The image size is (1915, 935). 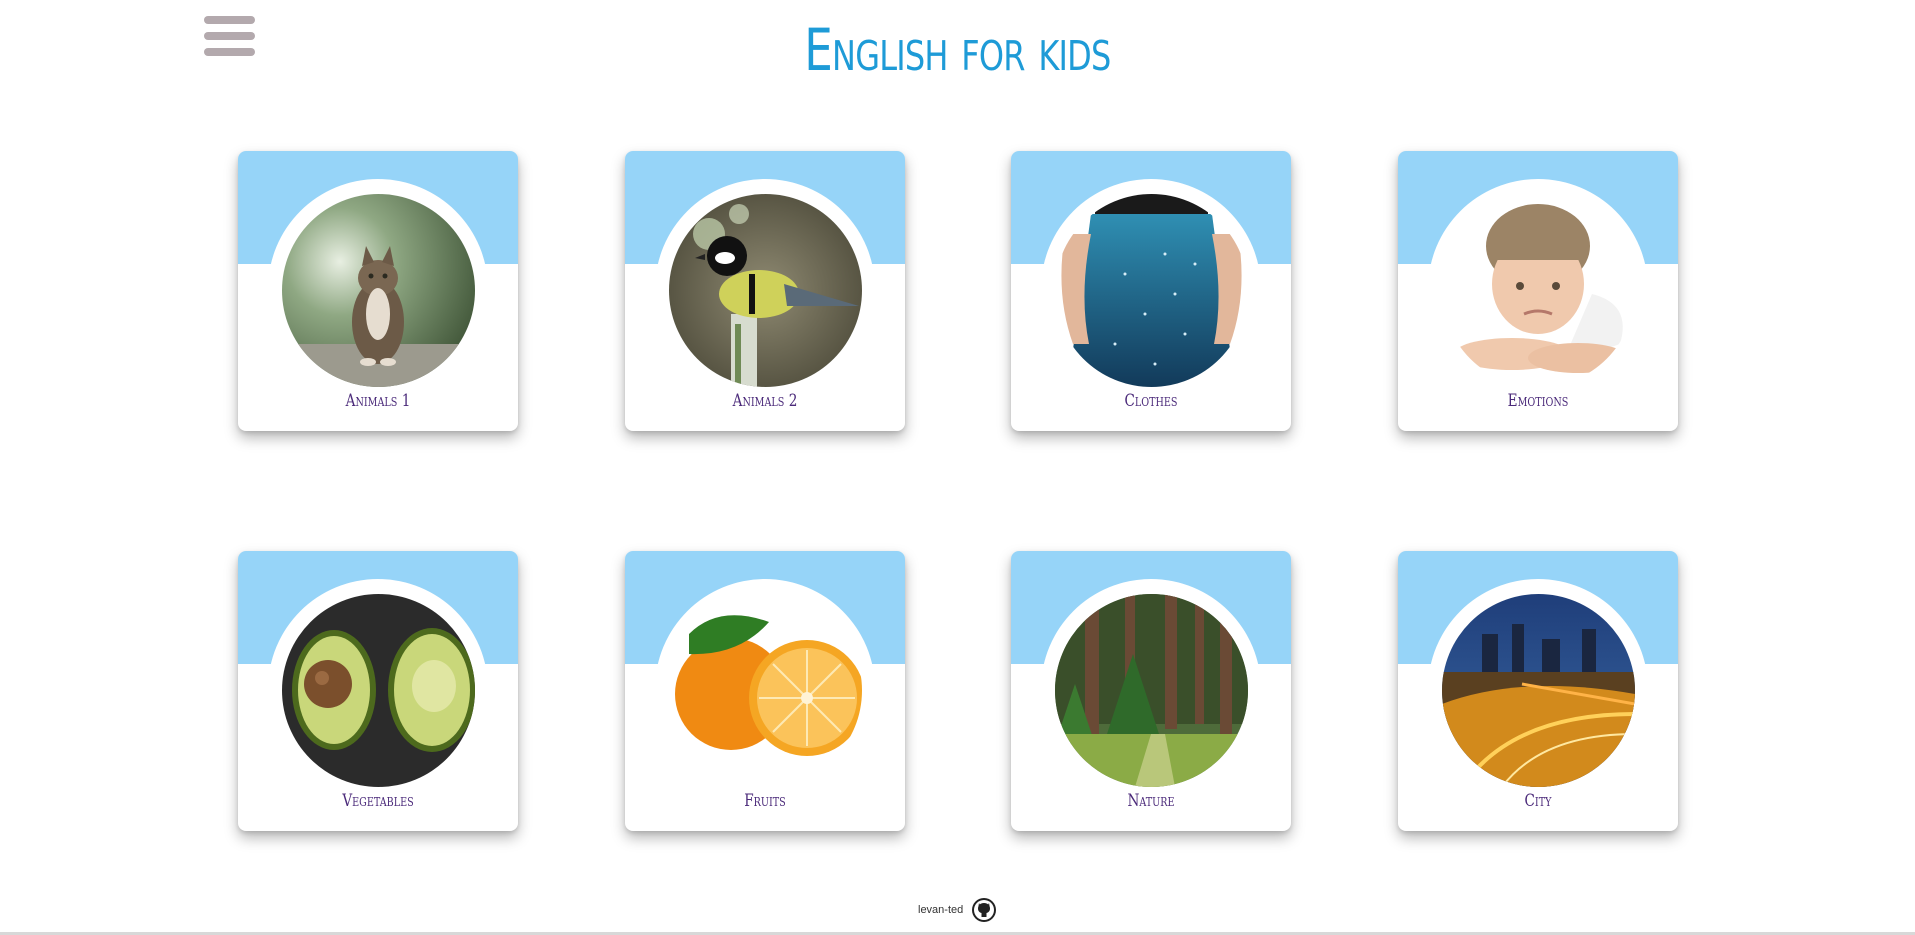 What do you see at coordinates (1538, 801) in the screenshot?
I see `category-label: City` at bounding box center [1538, 801].